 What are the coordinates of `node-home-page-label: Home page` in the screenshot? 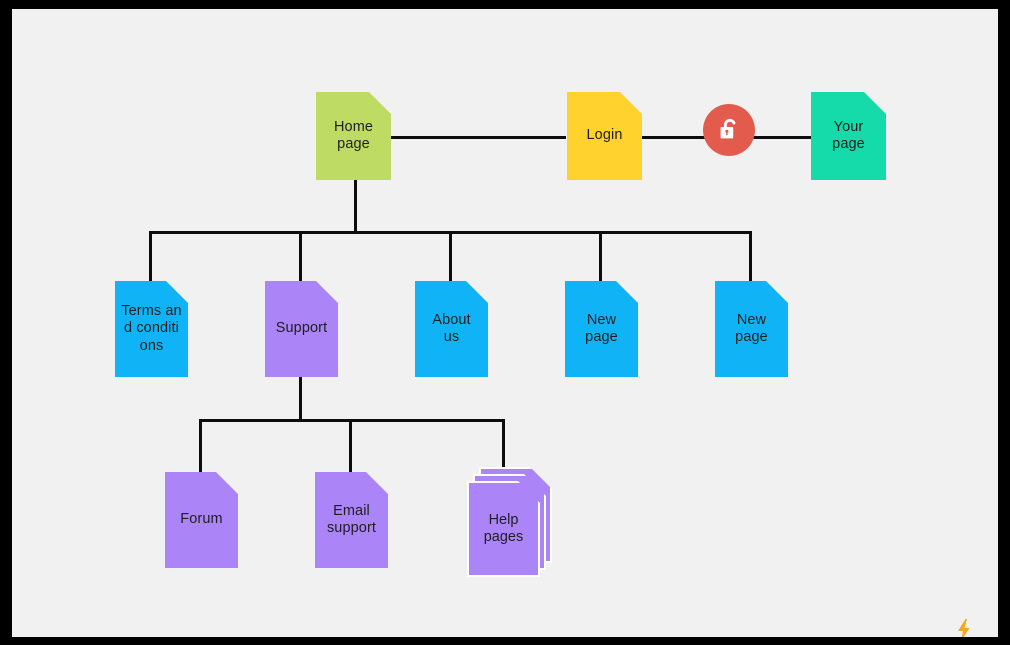 It's located at (353, 135).